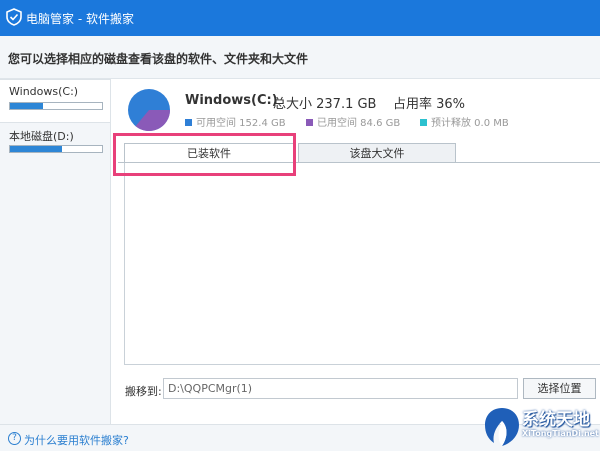  Describe the element at coordinates (556, 420) in the screenshot. I see `watermark-title: 系统天地` at that location.